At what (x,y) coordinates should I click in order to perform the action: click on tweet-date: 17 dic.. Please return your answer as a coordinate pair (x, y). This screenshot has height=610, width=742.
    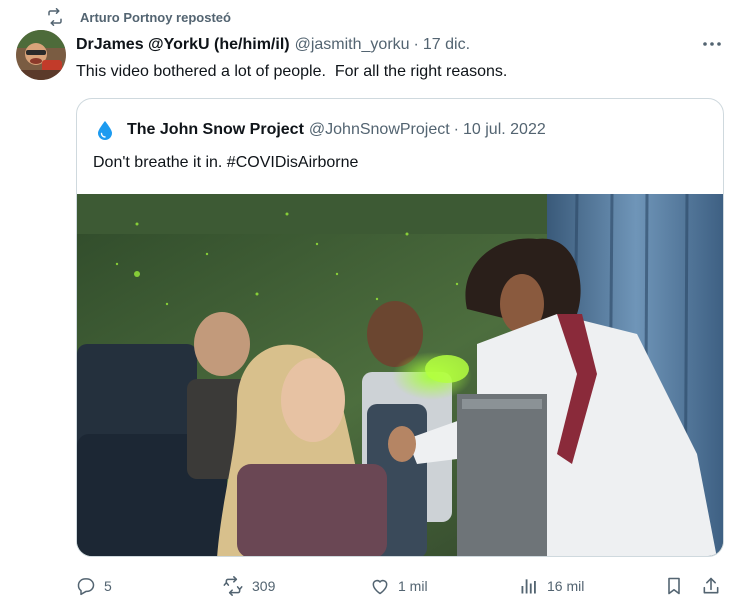
    Looking at the image, I should click on (446, 45).